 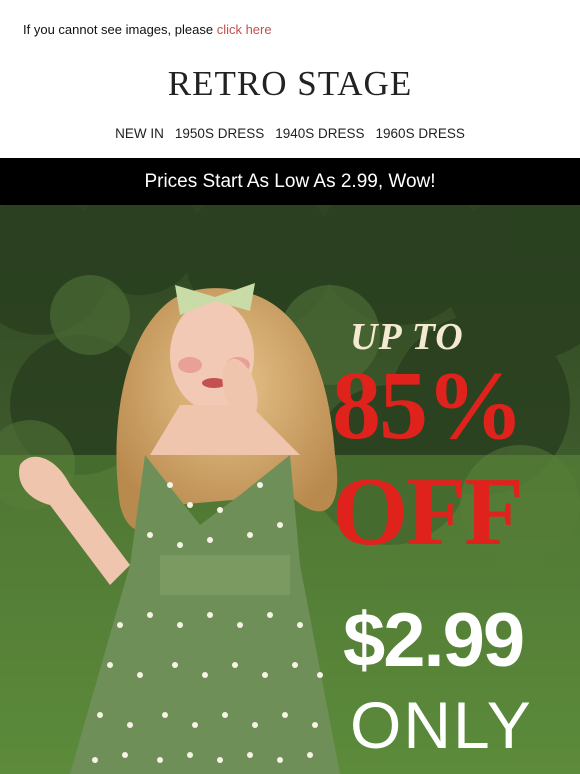 I want to click on nav-item-1940s-dress: 1940S DRESS, so click(x=319, y=133).